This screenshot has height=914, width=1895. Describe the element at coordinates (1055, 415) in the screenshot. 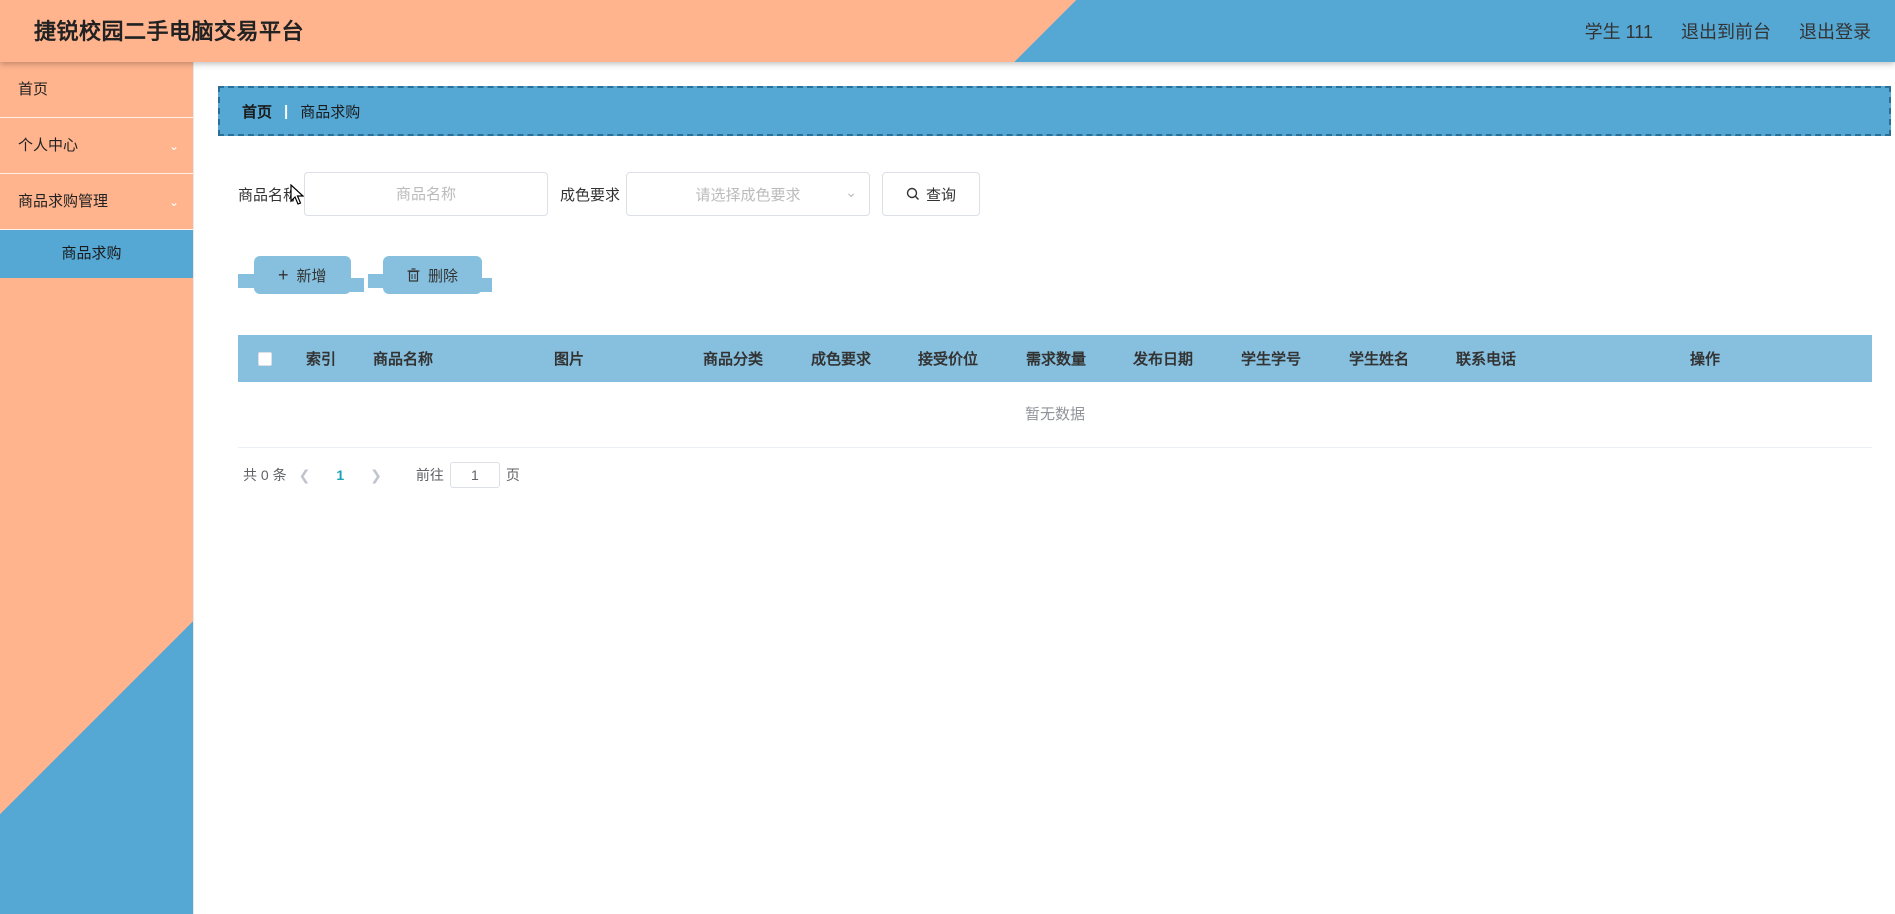

I see `empty-state: 暂无数据` at that location.